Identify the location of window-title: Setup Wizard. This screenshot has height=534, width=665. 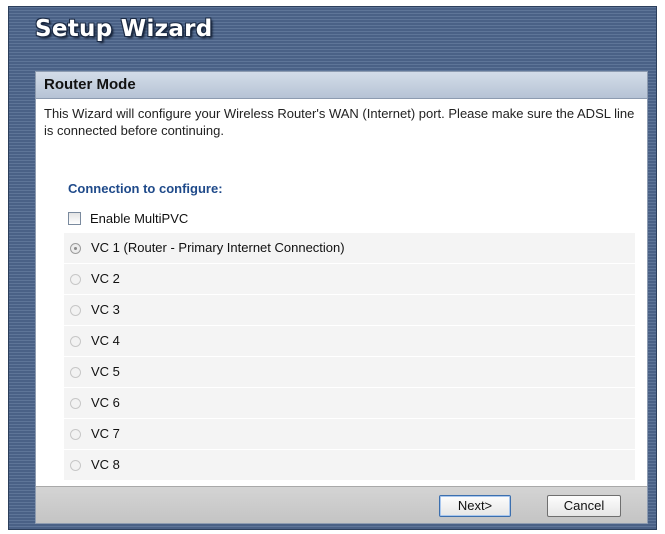
(124, 29).